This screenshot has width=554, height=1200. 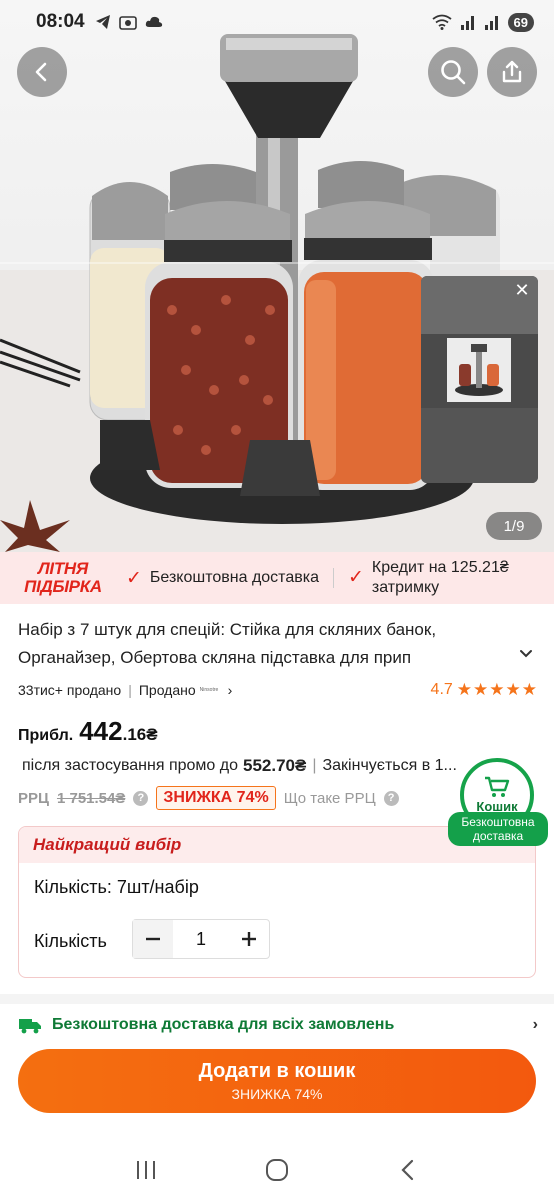 I want to click on minus-icon, so click(x=153, y=939).